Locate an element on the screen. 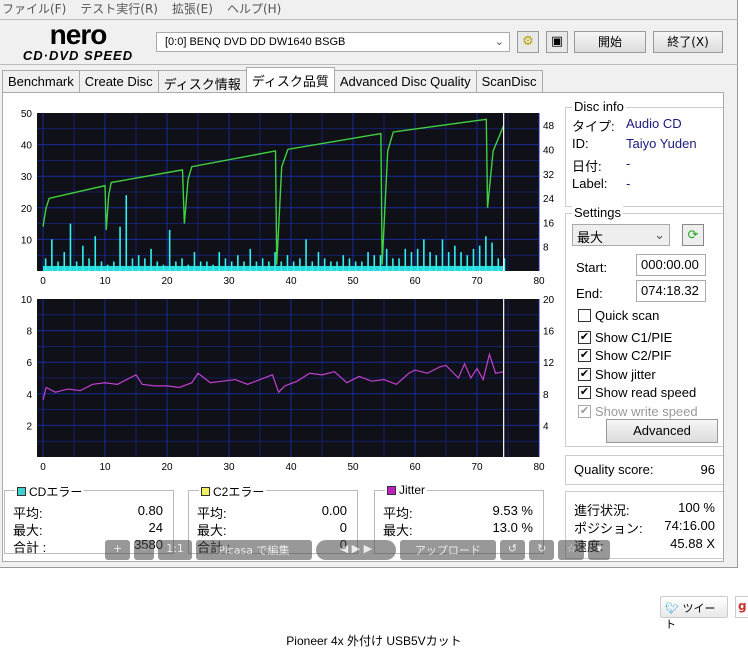 This screenshot has width=748, height=662. rotate-right-button: ↻ is located at coordinates (542, 550).